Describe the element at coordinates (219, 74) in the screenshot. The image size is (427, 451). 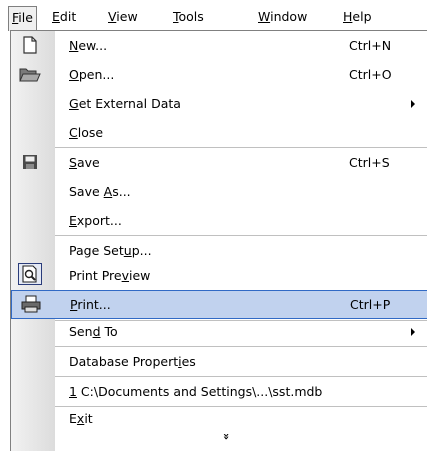
I see `menu-item-open: Open... Ctrl+O` at that location.